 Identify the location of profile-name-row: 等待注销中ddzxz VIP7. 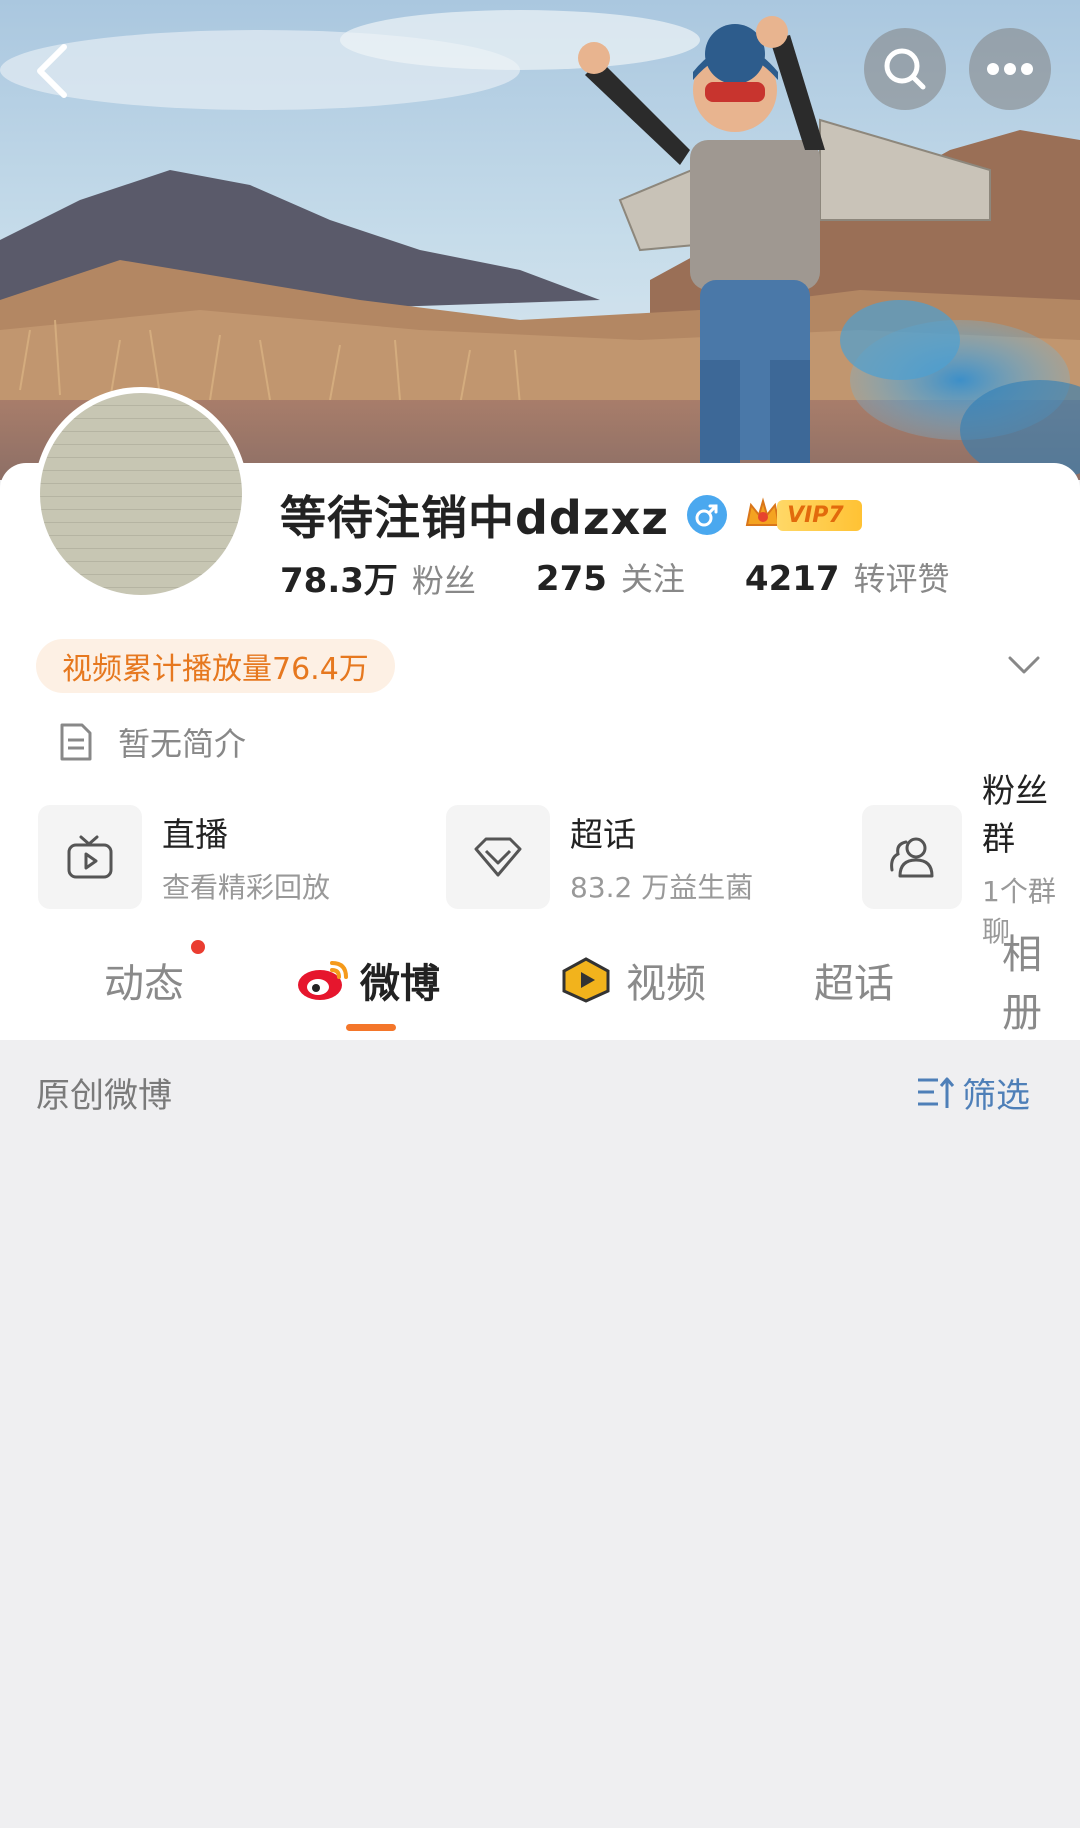
(571, 515).